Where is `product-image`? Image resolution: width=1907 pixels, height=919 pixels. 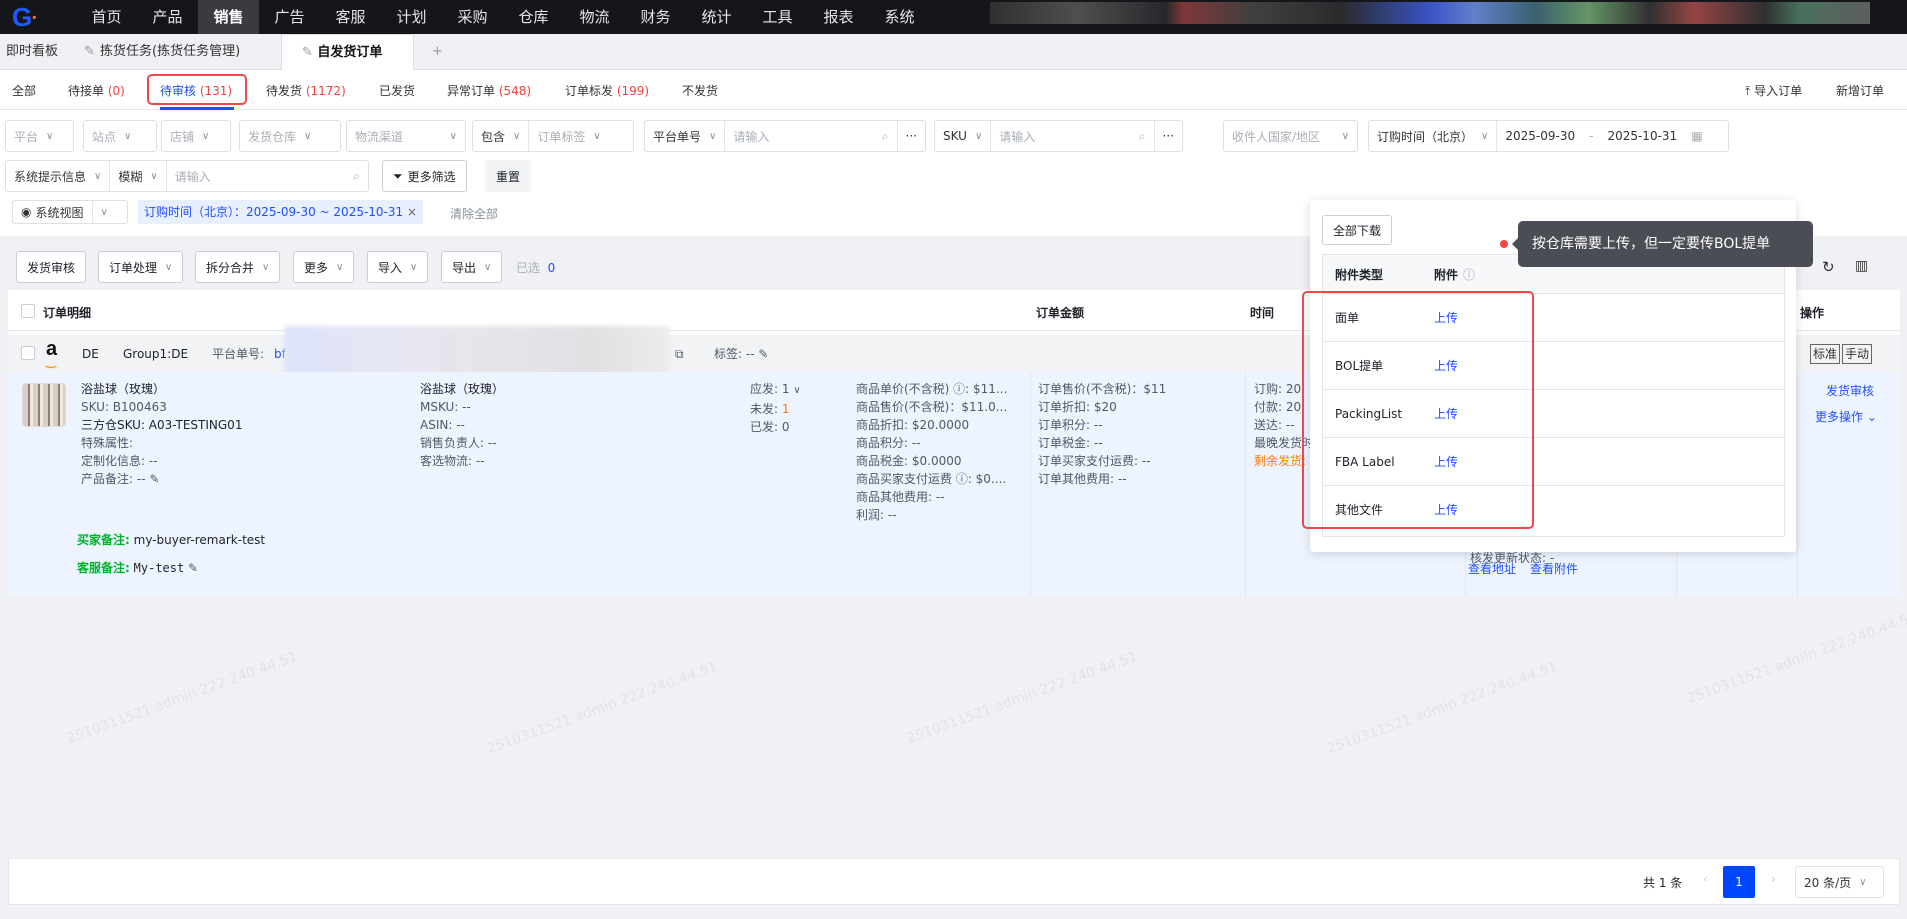
product-image is located at coordinates (44, 405).